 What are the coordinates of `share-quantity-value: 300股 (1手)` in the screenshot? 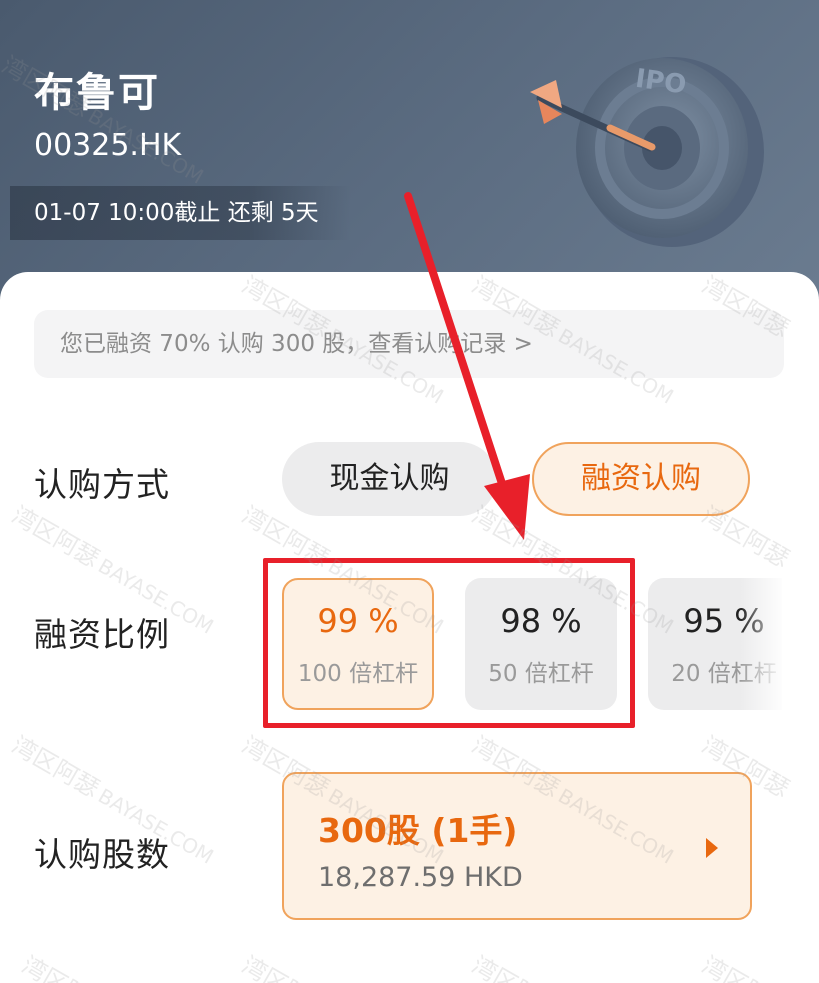 It's located at (418, 830).